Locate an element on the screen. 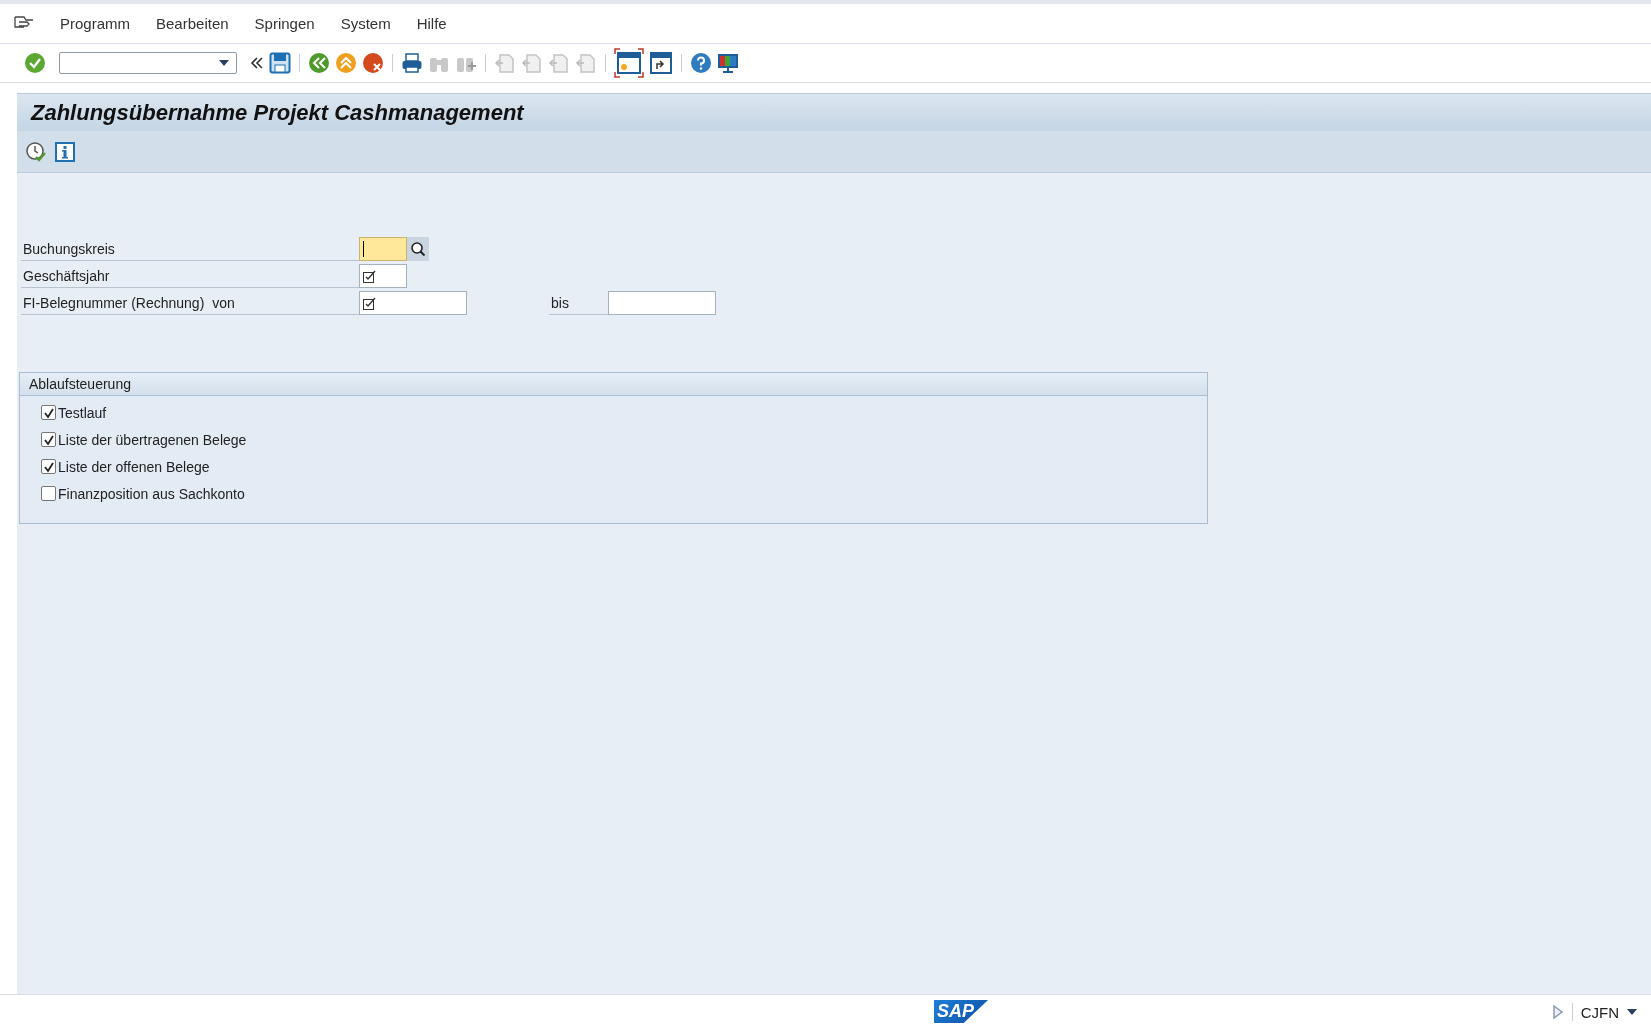  menu-item: Hilfe is located at coordinates (431, 23).